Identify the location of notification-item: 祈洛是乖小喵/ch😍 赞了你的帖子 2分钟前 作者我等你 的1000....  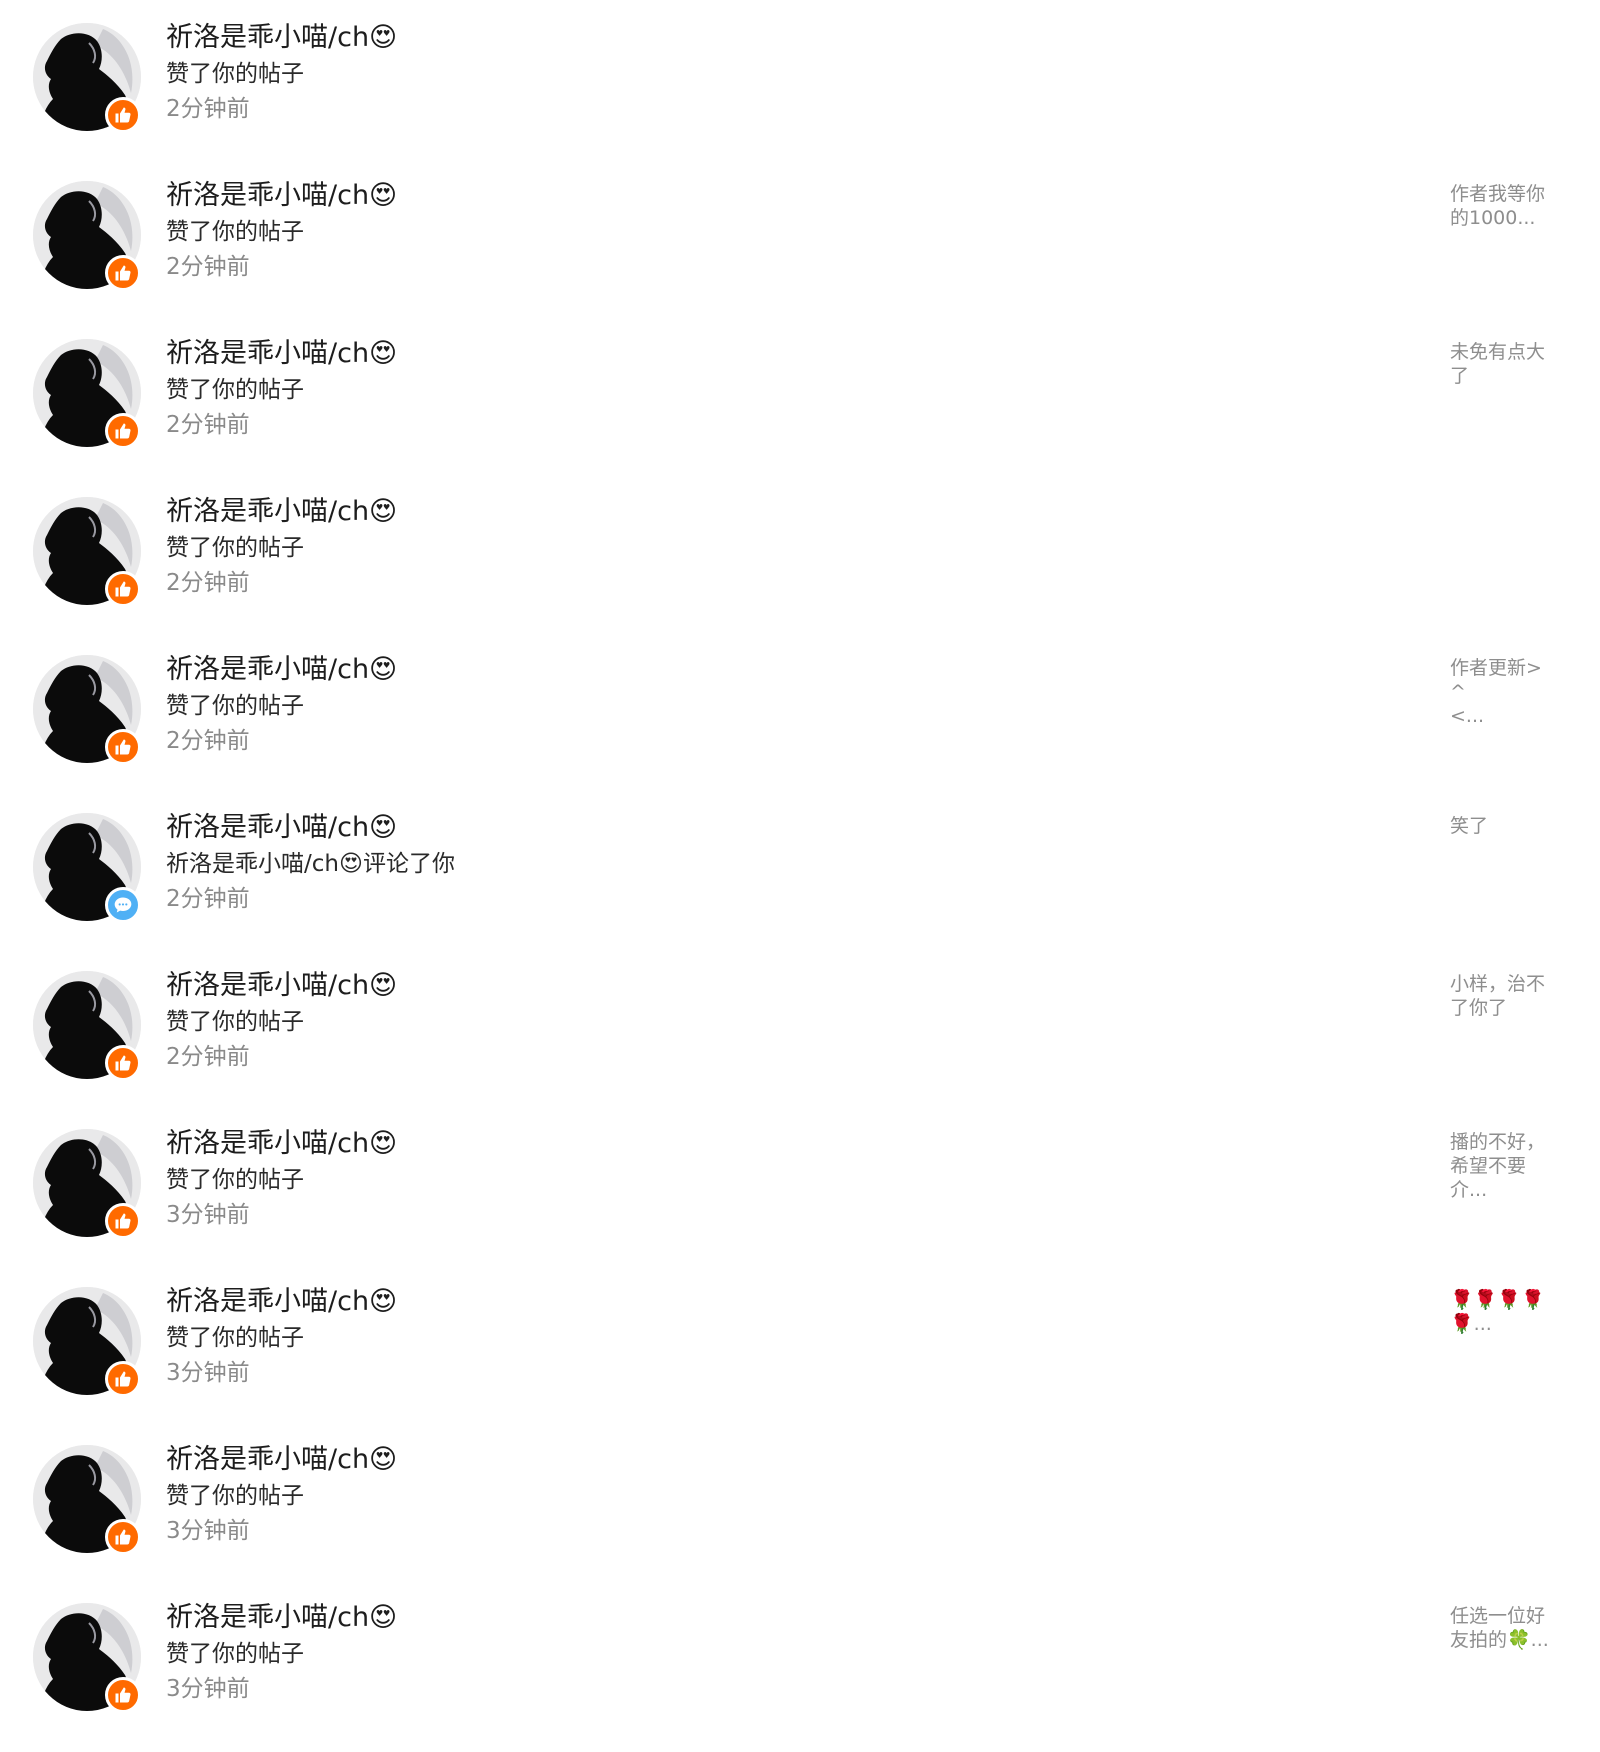
(800, 237).